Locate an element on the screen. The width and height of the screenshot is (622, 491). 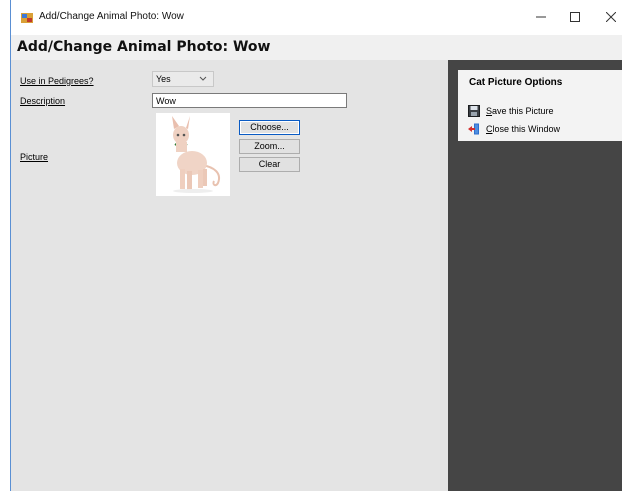
exit-door-icon is located at coordinates (473, 129).